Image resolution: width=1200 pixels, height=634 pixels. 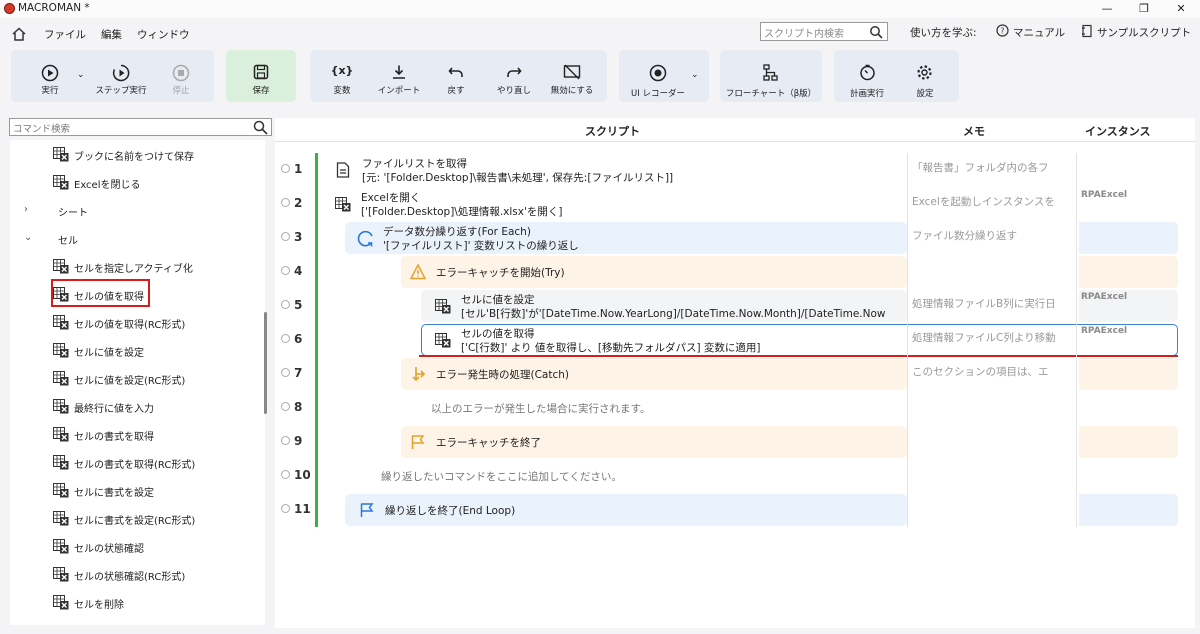 What do you see at coordinates (137, 350) in the screenshot?
I see `command-item: セルに値を設定` at bounding box center [137, 350].